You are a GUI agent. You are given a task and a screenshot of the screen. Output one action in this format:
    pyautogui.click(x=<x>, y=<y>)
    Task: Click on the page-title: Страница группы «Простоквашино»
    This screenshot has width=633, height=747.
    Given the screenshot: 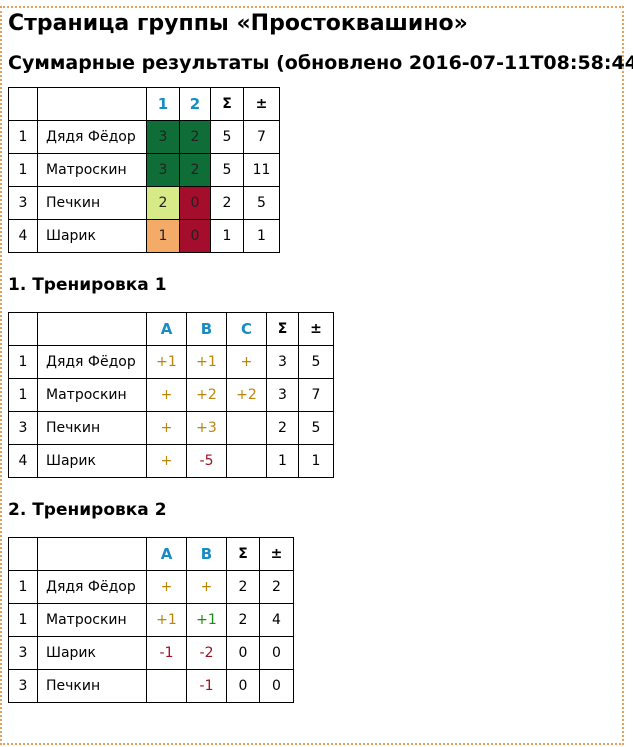 What is the action you would take?
    pyautogui.click(x=238, y=23)
    